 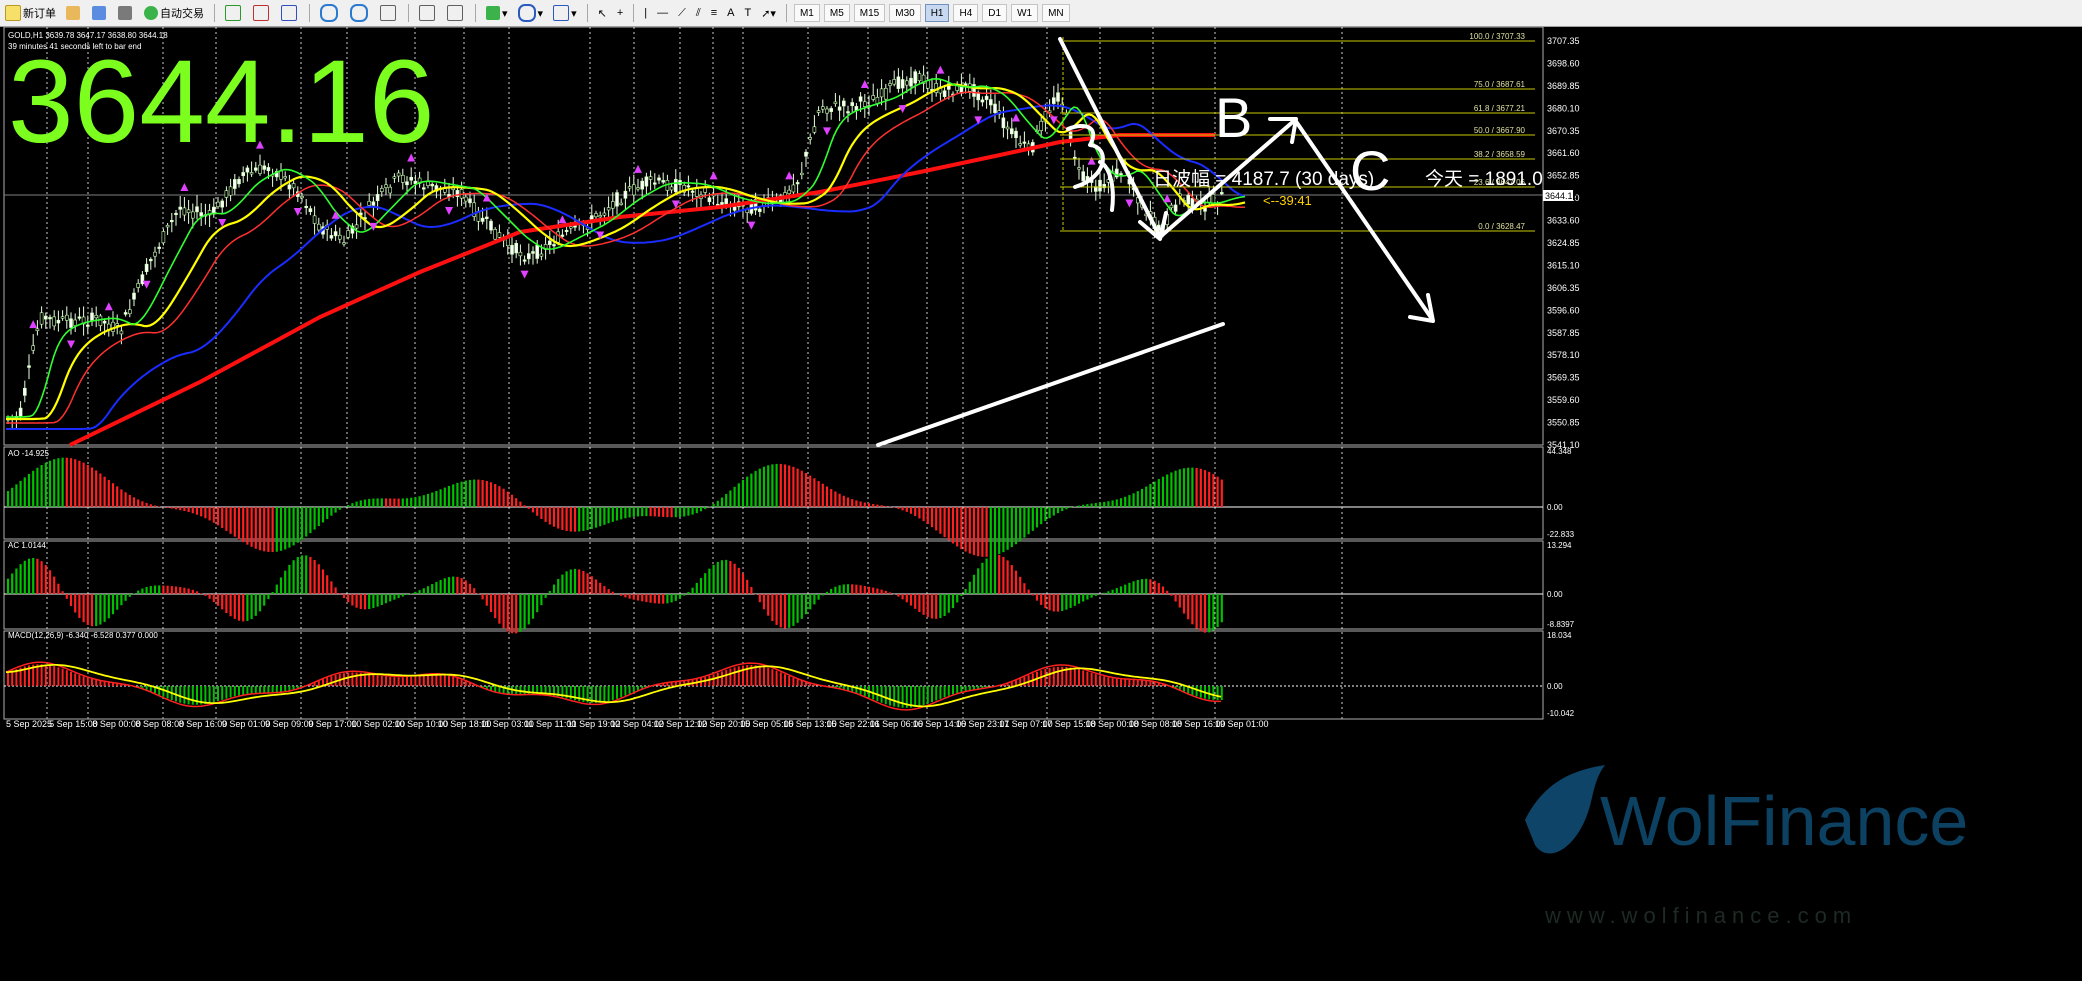 I want to click on chart-shift-icon, so click(x=427, y=13).